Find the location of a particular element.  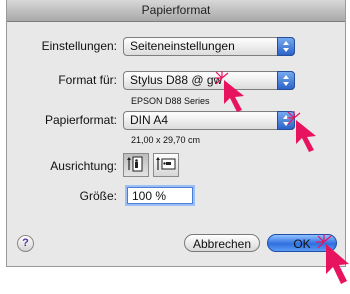

help-icon: ? is located at coordinates (25, 243).